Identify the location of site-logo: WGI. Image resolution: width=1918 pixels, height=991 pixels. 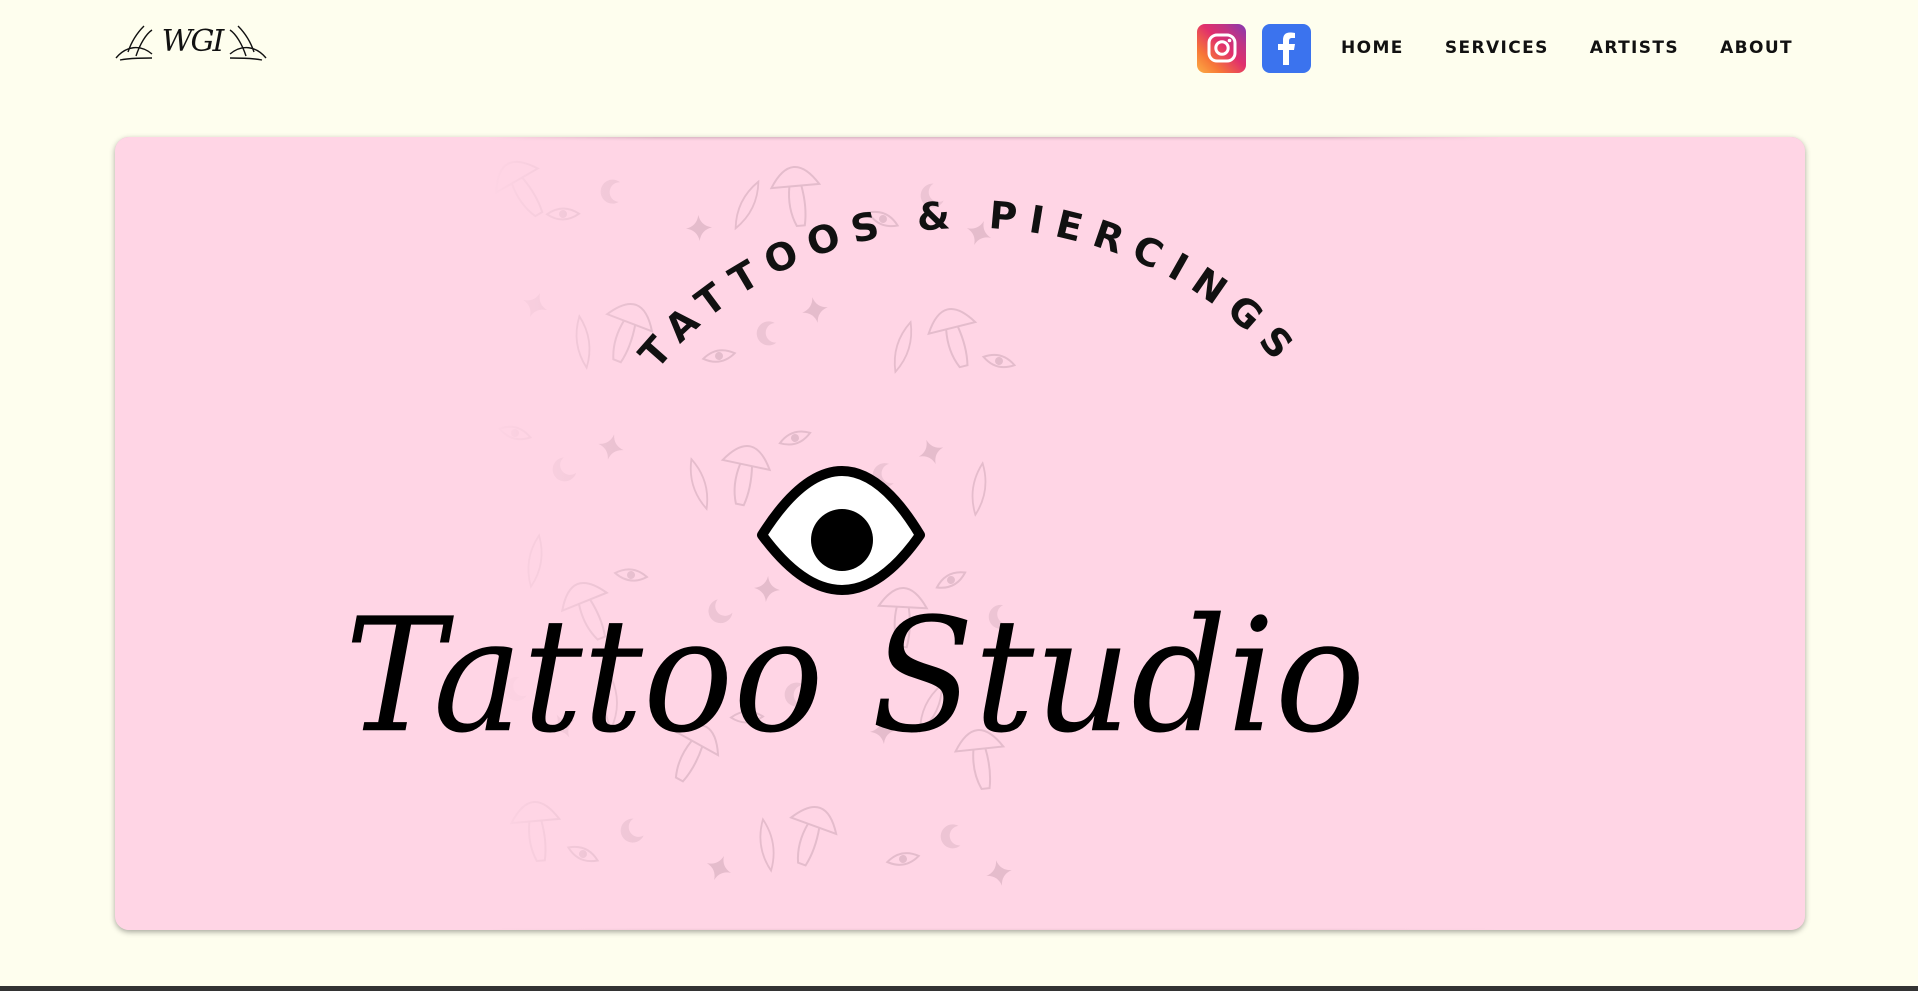
(191, 43).